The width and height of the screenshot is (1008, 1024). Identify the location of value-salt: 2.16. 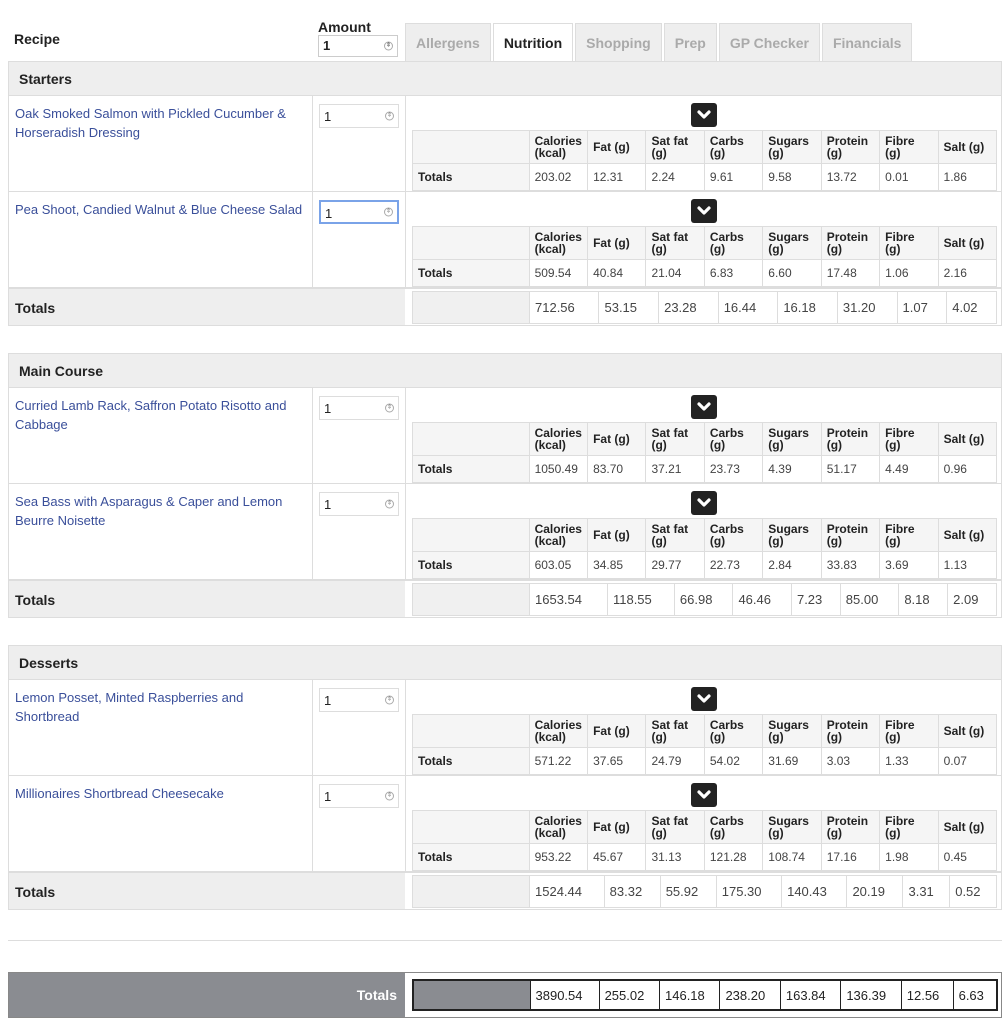
(967, 273).